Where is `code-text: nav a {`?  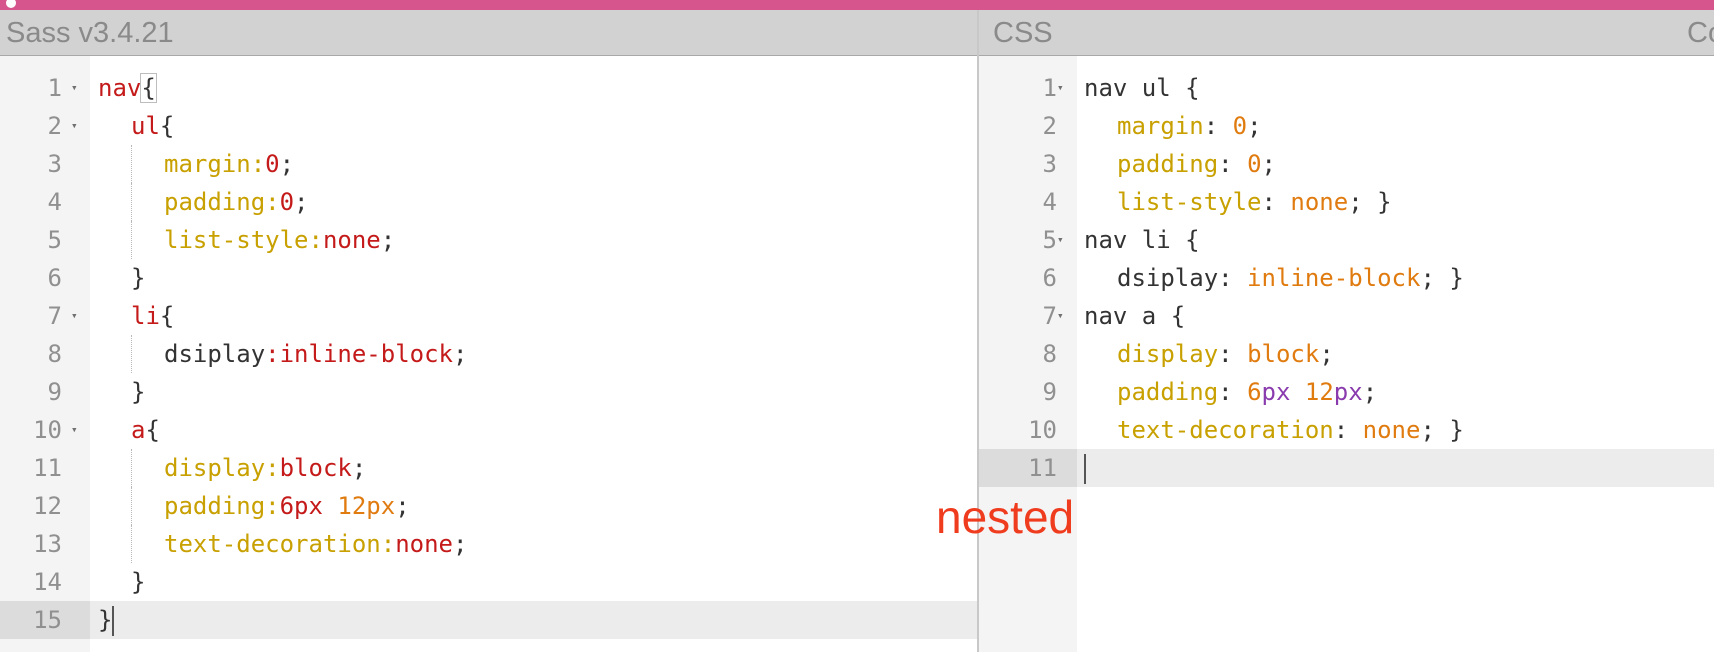 code-text: nav a { is located at coordinates (1134, 316).